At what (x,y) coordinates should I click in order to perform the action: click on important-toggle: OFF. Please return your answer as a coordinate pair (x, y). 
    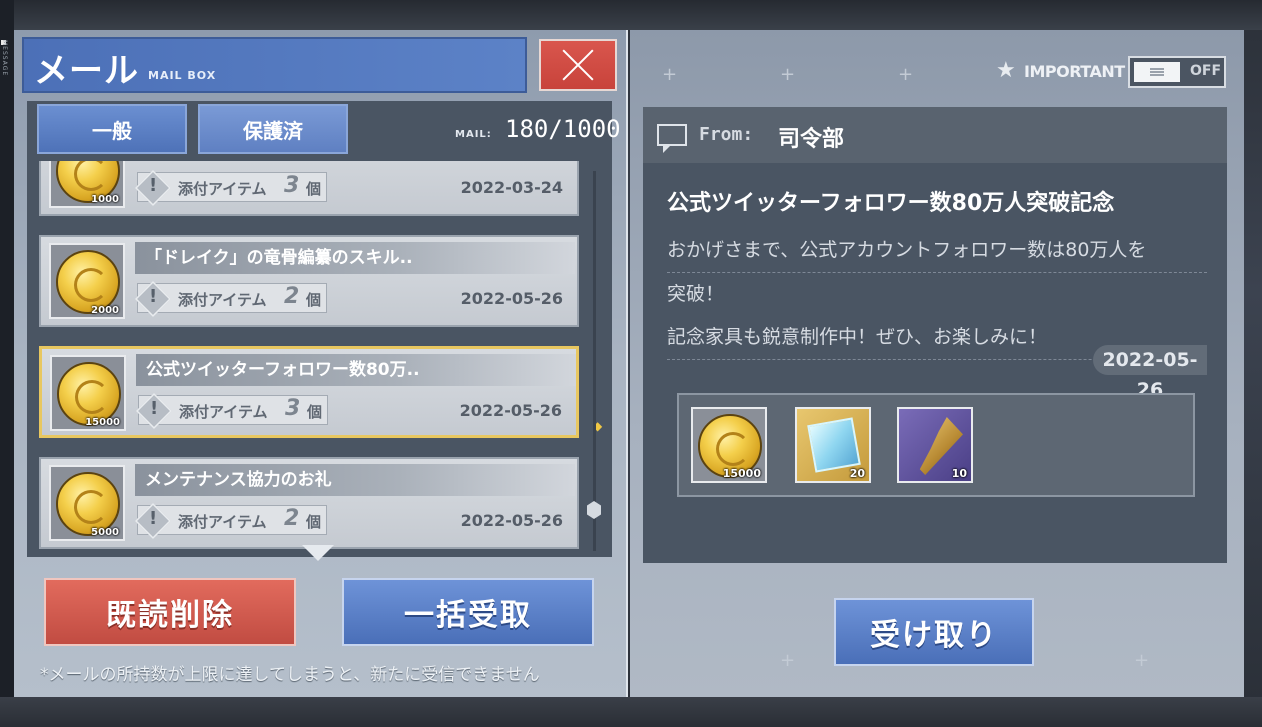
    Looking at the image, I should click on (1177, 72).